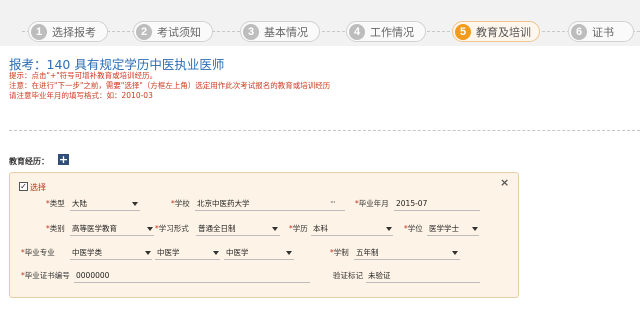 This screenshot has height=323, width=640. I want to click on duration-field-label: *学制, so click(339, 252).